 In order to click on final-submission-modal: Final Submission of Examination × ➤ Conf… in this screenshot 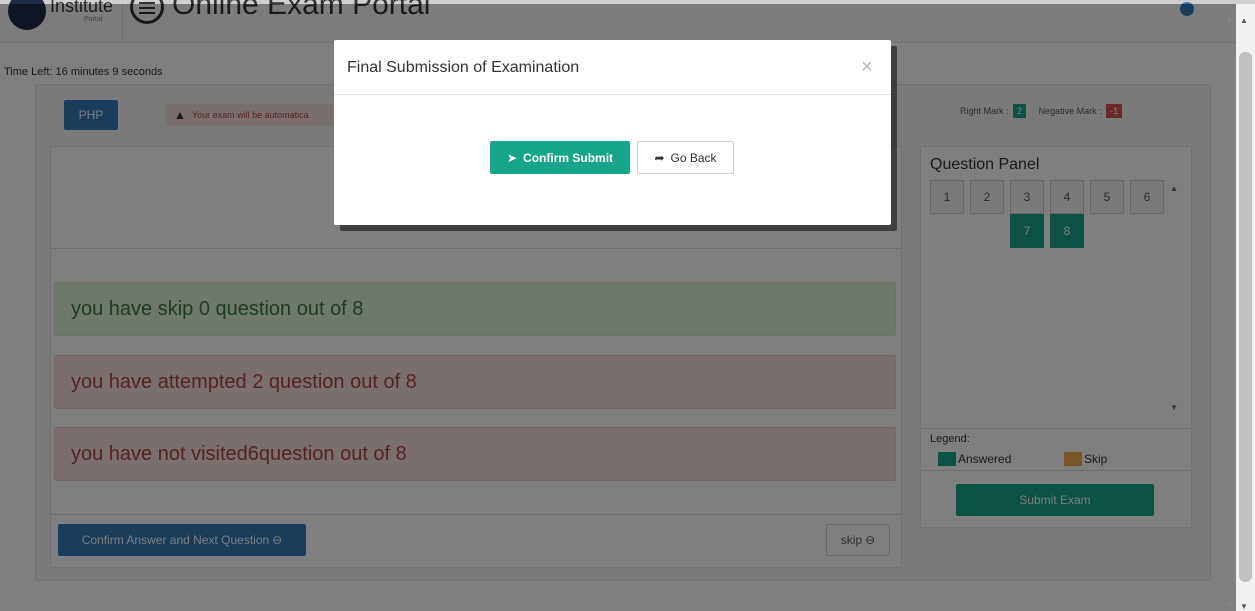, I will do `click(612, 132)`.